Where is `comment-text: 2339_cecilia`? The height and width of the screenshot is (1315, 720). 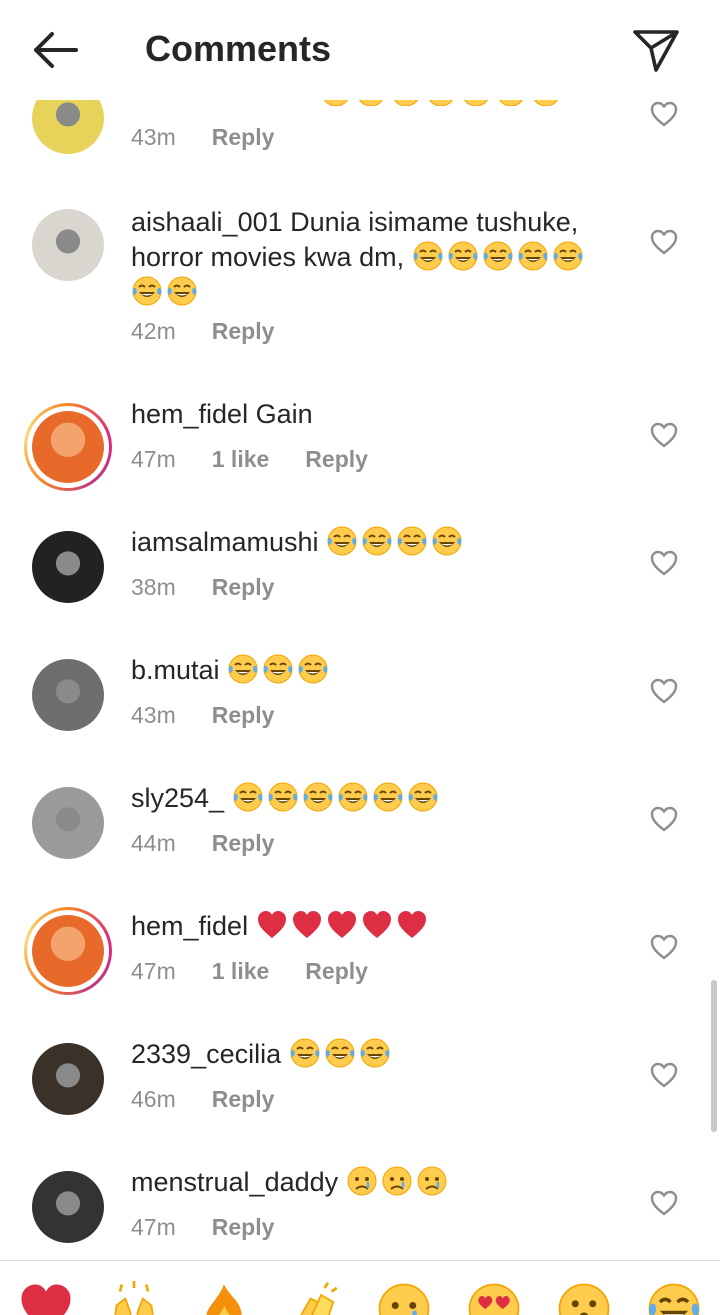
comment-text: 2339_cecilia is located at coordinates (371, 1054).